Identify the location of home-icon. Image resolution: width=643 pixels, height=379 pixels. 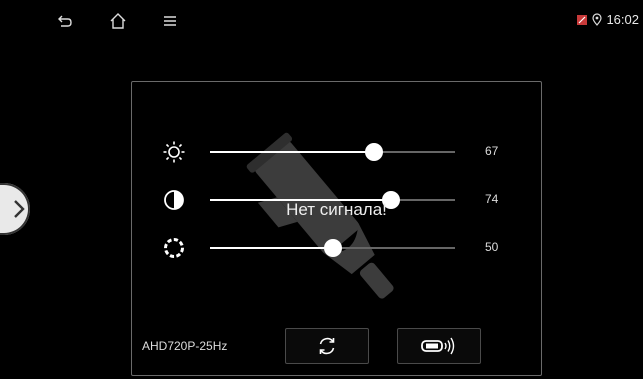
(118, 21).